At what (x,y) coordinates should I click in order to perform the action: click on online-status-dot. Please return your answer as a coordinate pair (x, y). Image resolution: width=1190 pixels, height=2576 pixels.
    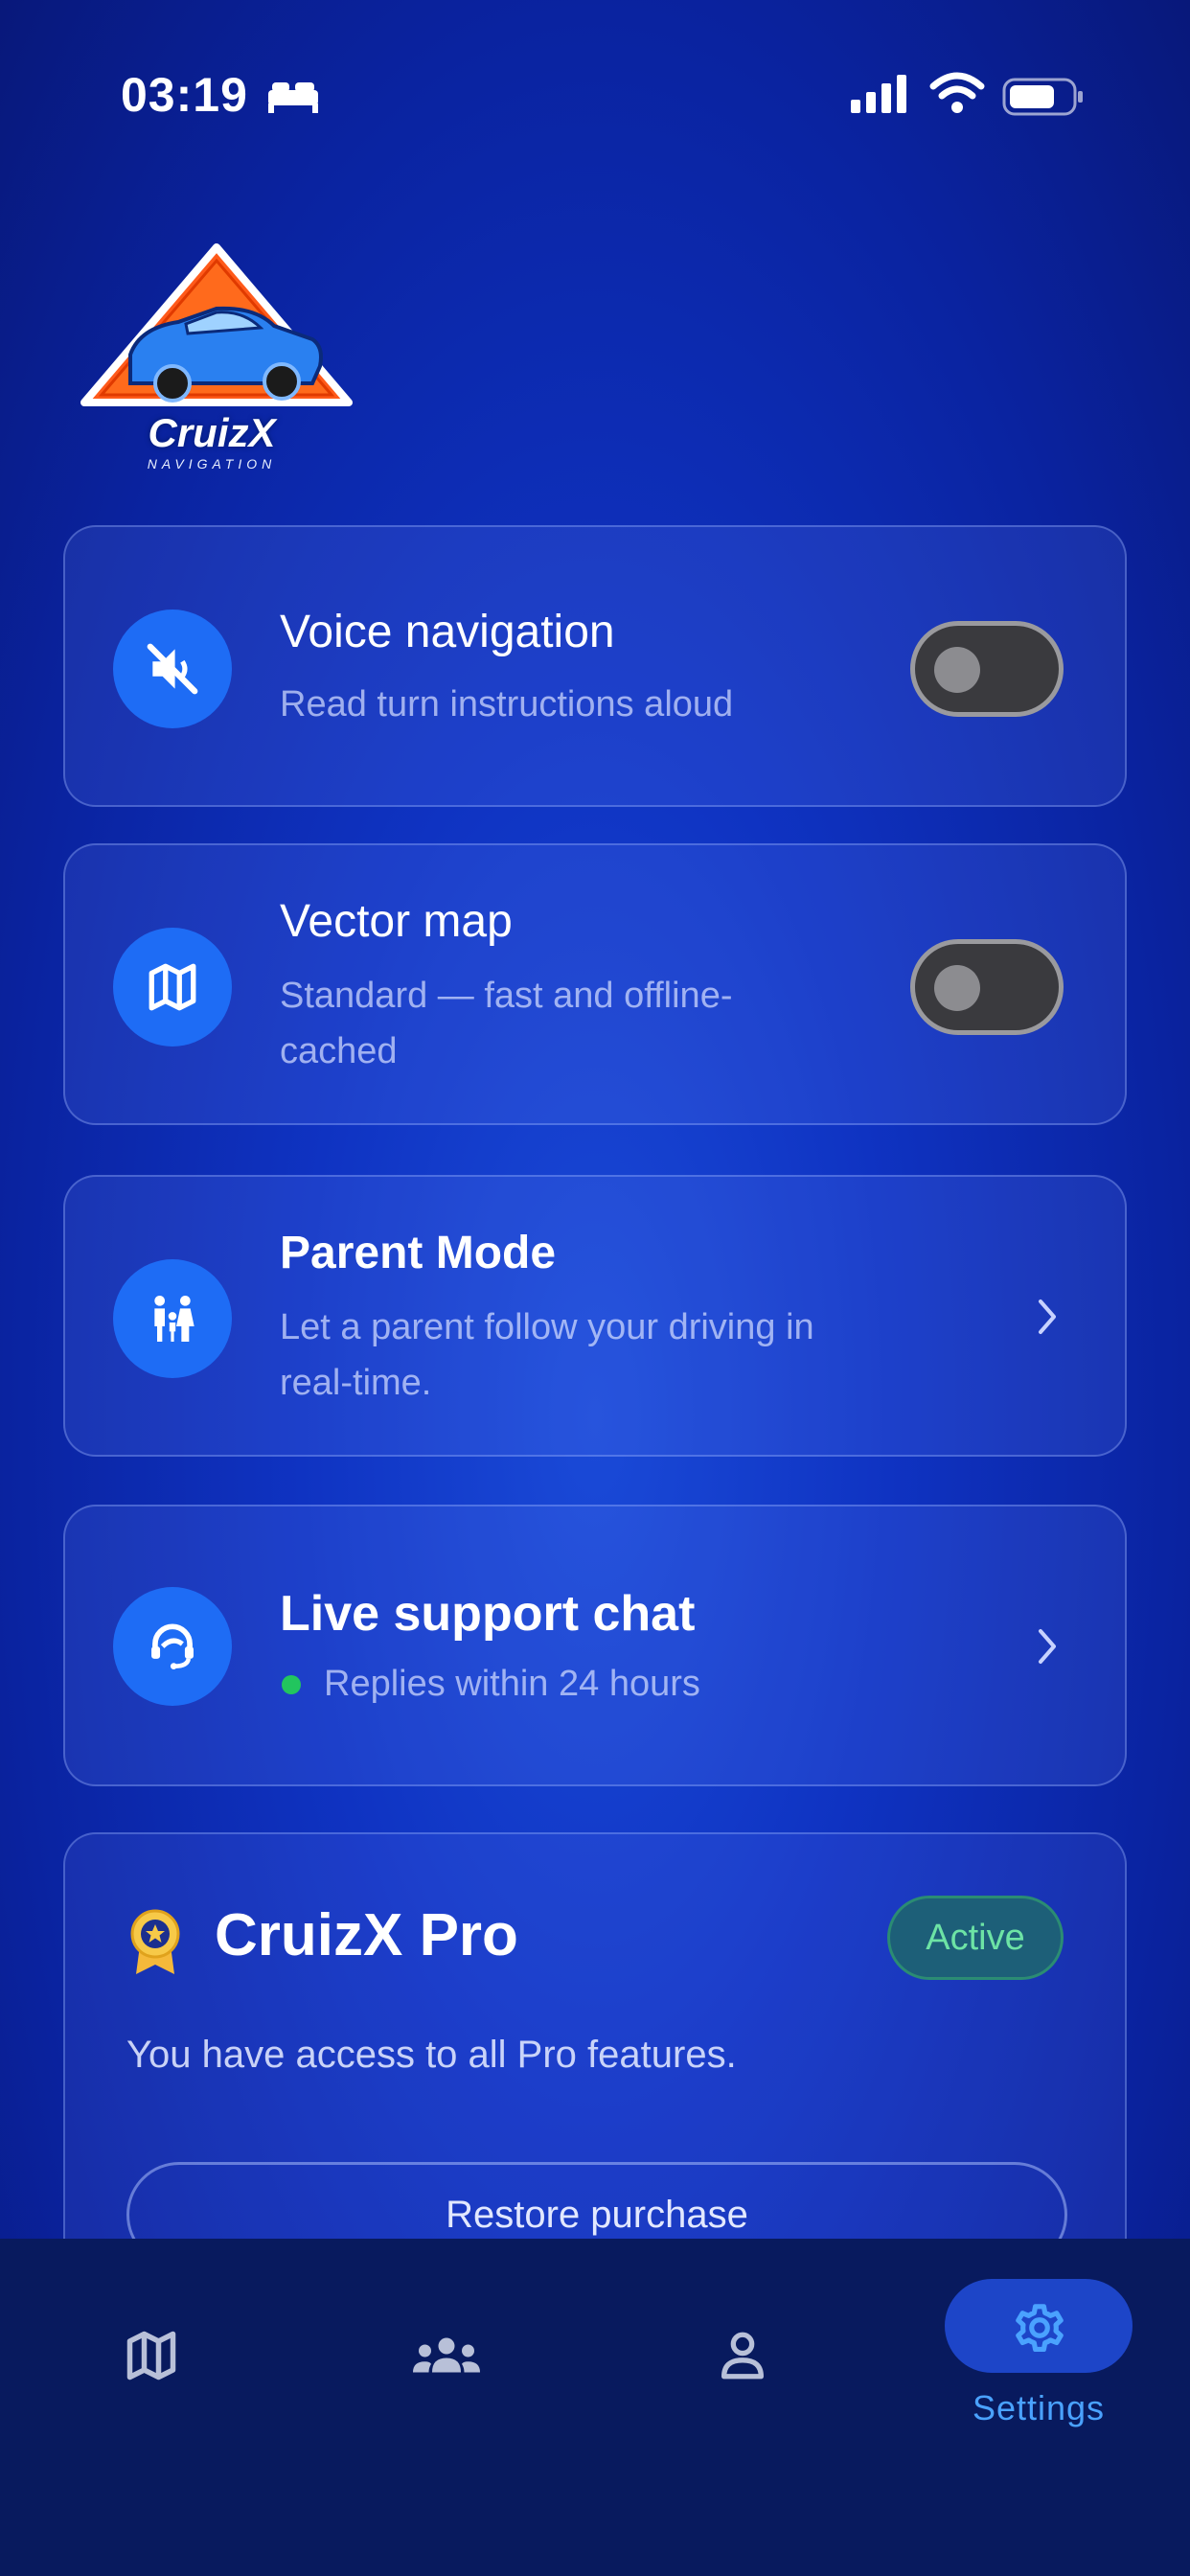
    Looking at the image, I should click on (292, 1684).